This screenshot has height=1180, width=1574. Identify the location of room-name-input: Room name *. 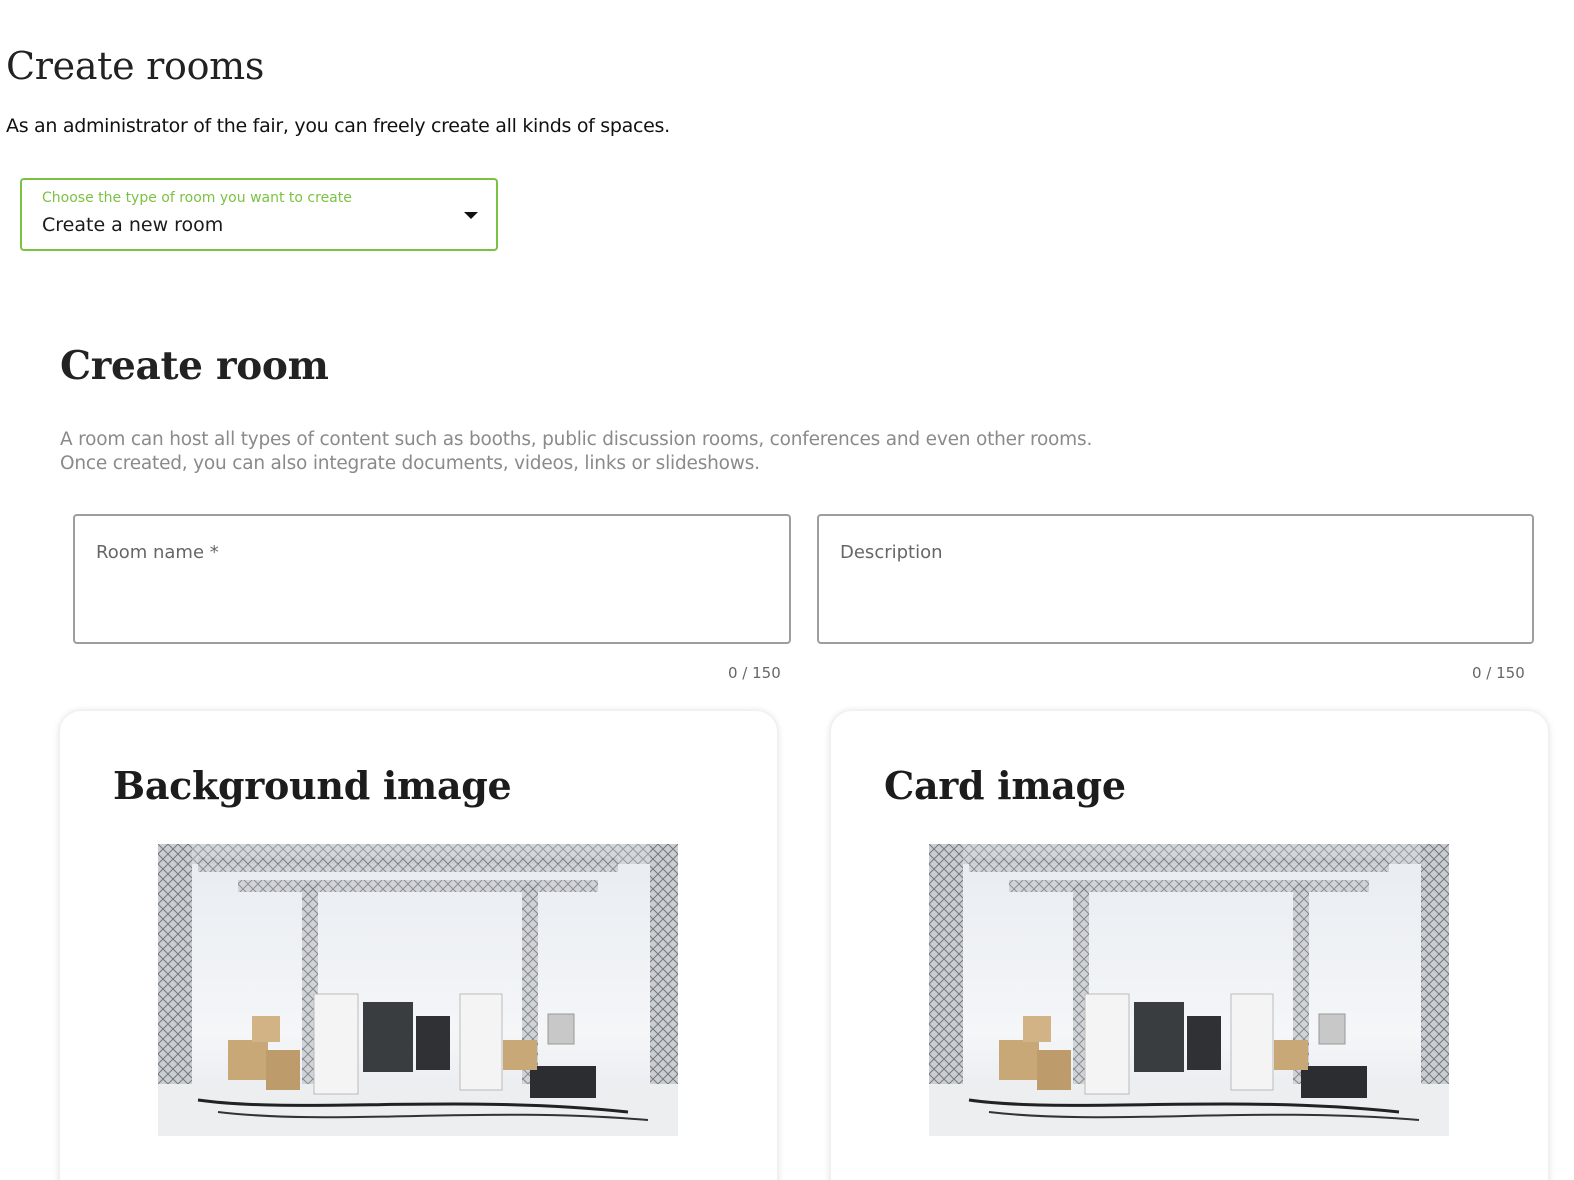
(432, 579).